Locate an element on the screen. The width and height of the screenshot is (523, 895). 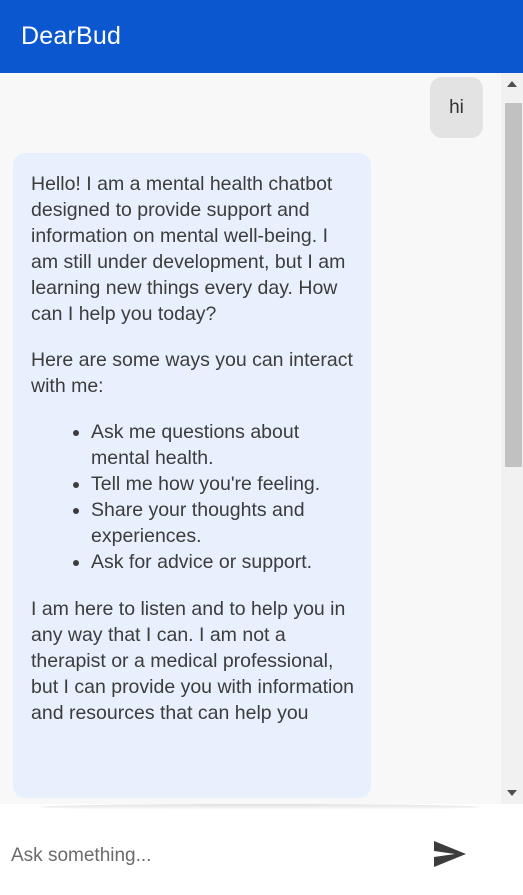
app-title: DearBud is located at coordinates (71, 36).